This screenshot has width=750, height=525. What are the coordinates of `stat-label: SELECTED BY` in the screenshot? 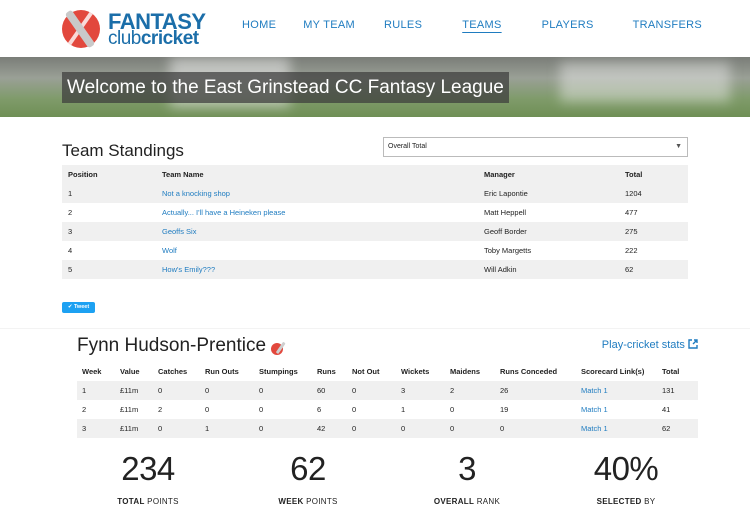 It's located at (626, 501).